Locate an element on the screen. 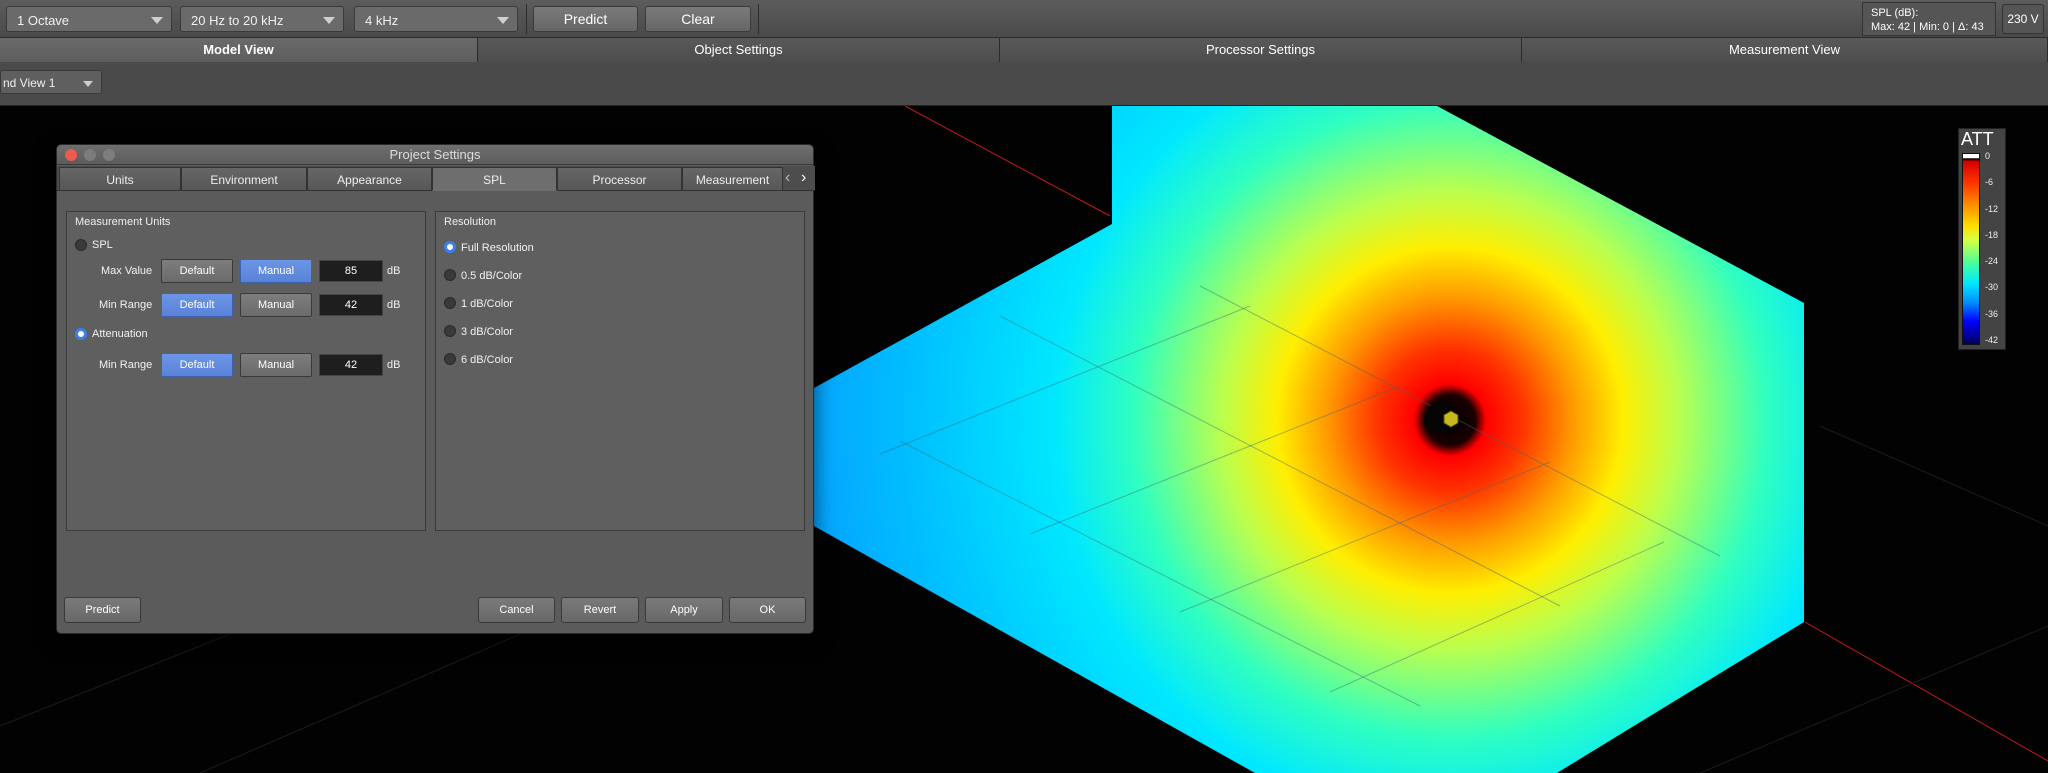 The image size is (2048, 773). tab-units: Units is located at coordinates (120, 179).